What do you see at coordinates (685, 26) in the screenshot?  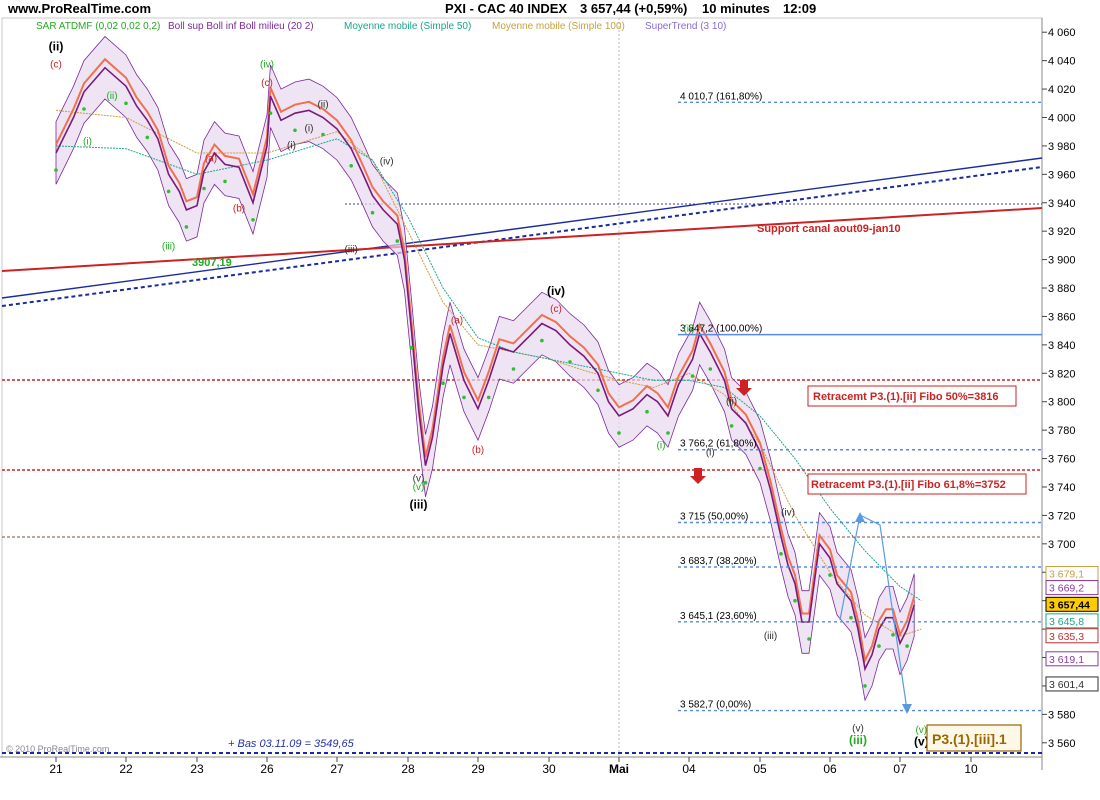 I see `legend-item: SuperTrend (3 10)` at bounding box center [685, 26].